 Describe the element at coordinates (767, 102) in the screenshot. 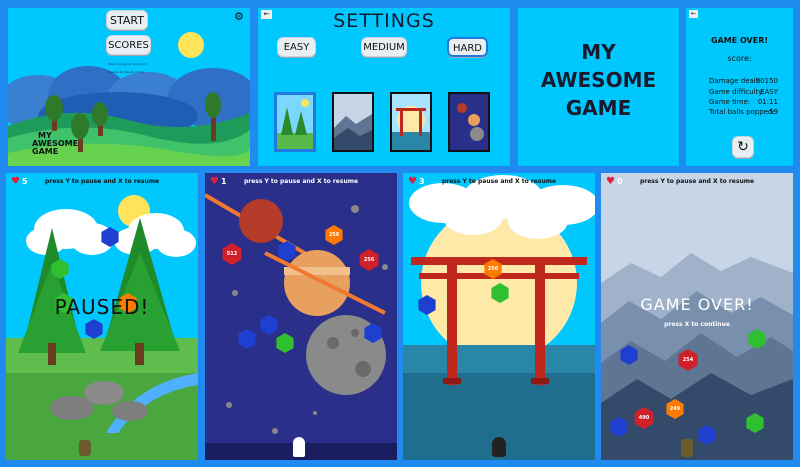

I see `stat-value: 01:11` at that location.